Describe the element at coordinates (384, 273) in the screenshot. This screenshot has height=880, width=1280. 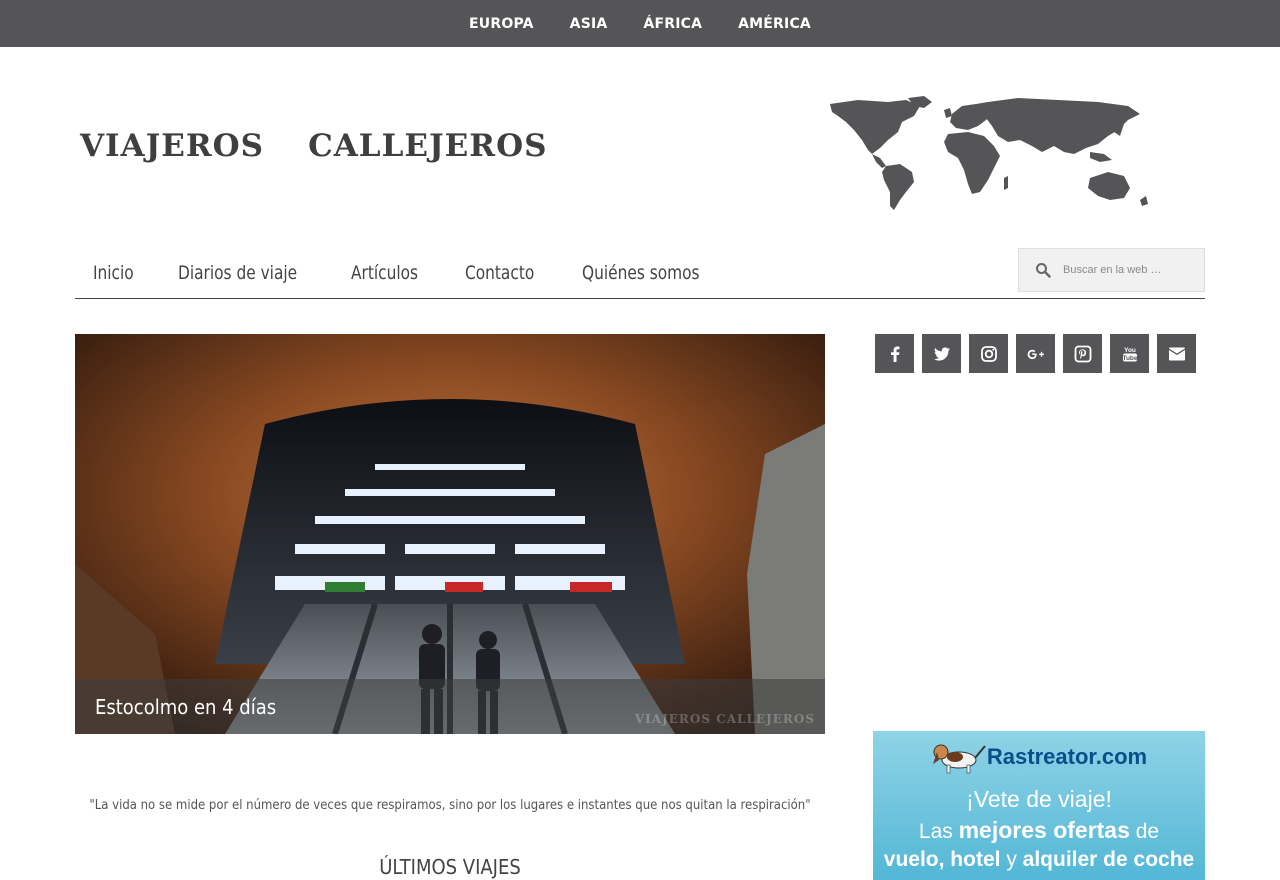
I see `nav-articulos: Artículos` at that location.